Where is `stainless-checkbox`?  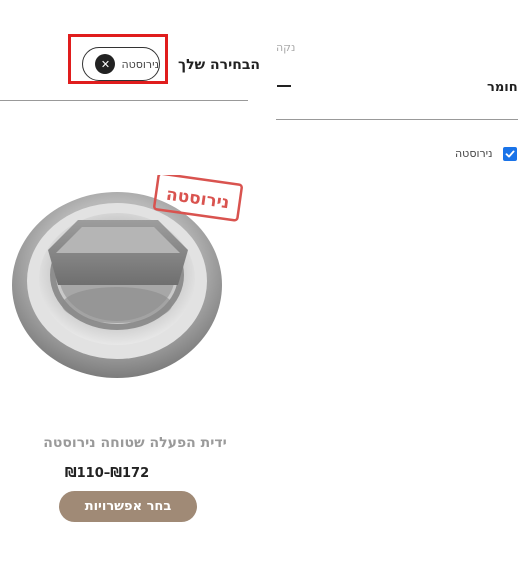 stainless-checkbox is located at coordinates (510, 154).